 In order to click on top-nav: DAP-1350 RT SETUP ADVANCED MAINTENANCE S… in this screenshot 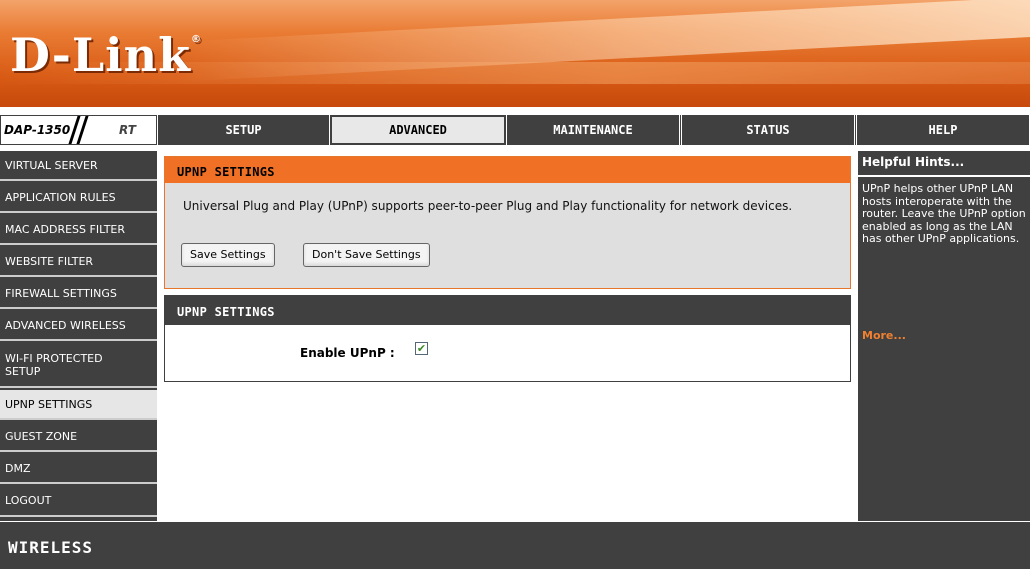, I will do `click(515, 130)`.